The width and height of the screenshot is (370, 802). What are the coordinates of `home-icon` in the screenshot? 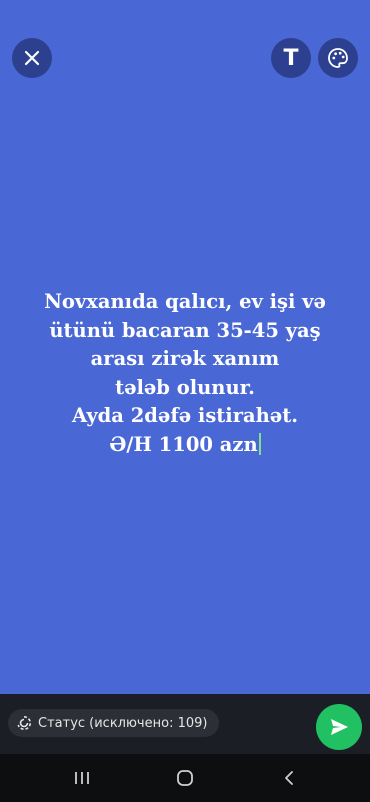 It's located at (185, 778).